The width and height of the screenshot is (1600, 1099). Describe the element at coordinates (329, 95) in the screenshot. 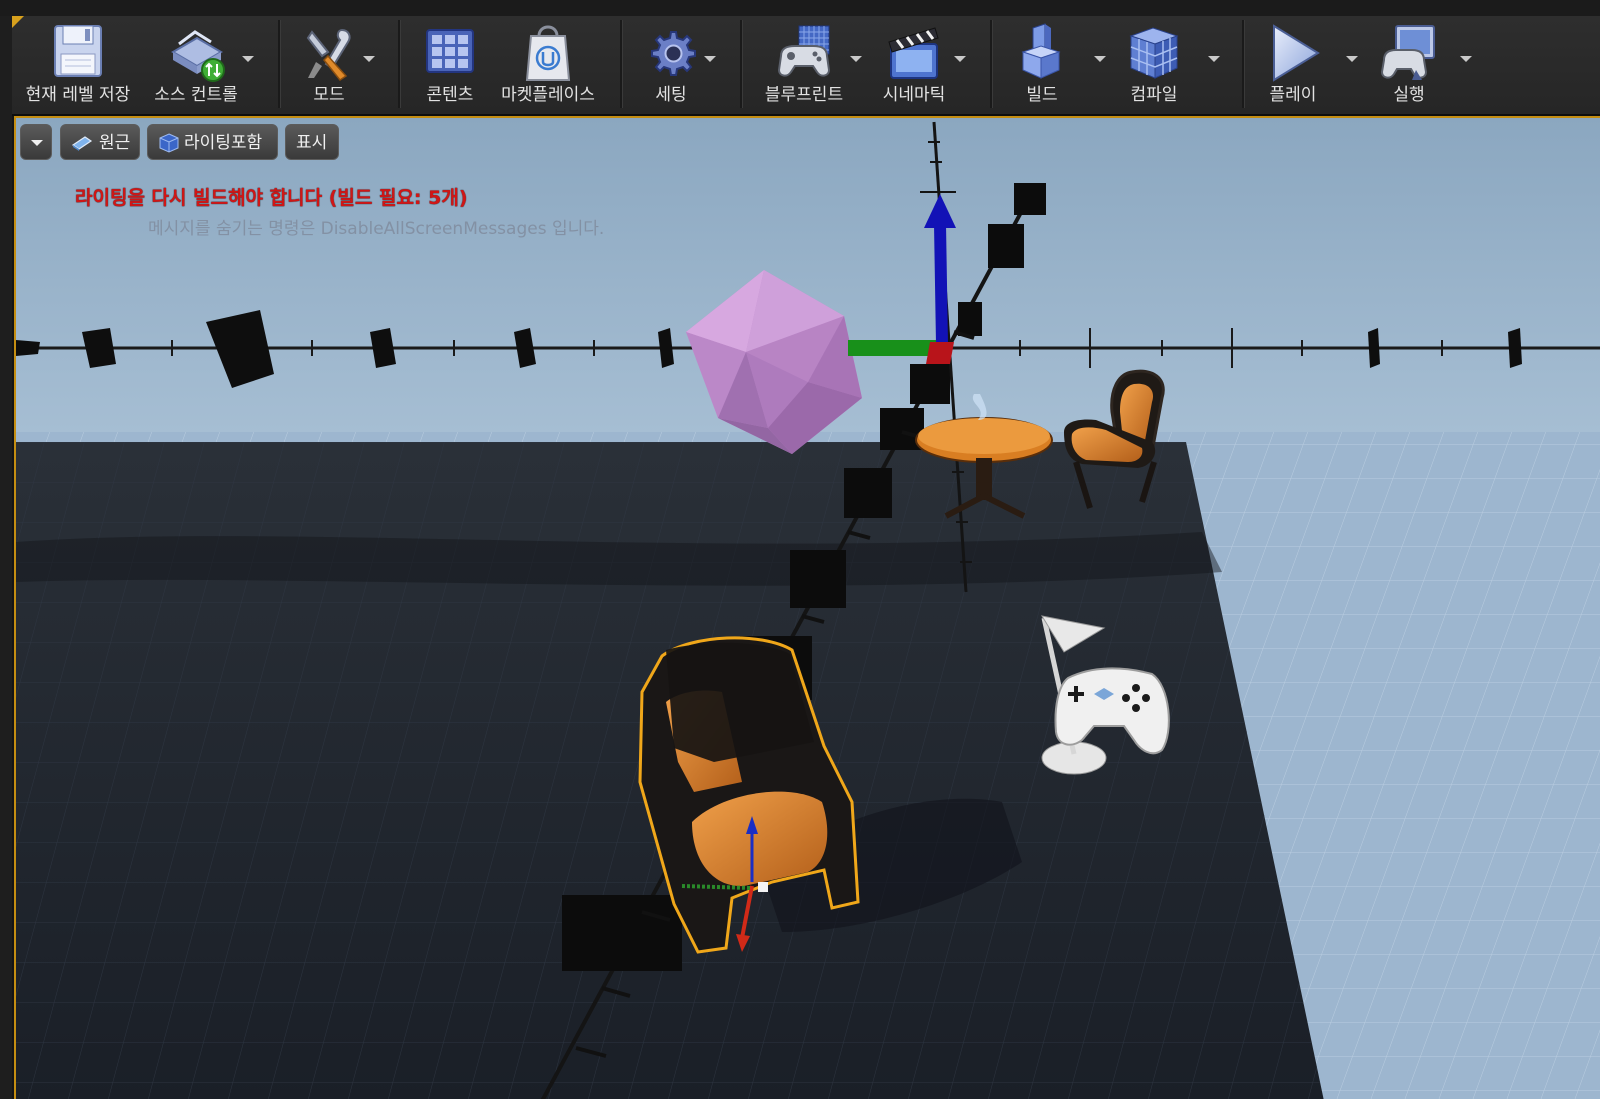

I see `modes-label: 모드` at that location.